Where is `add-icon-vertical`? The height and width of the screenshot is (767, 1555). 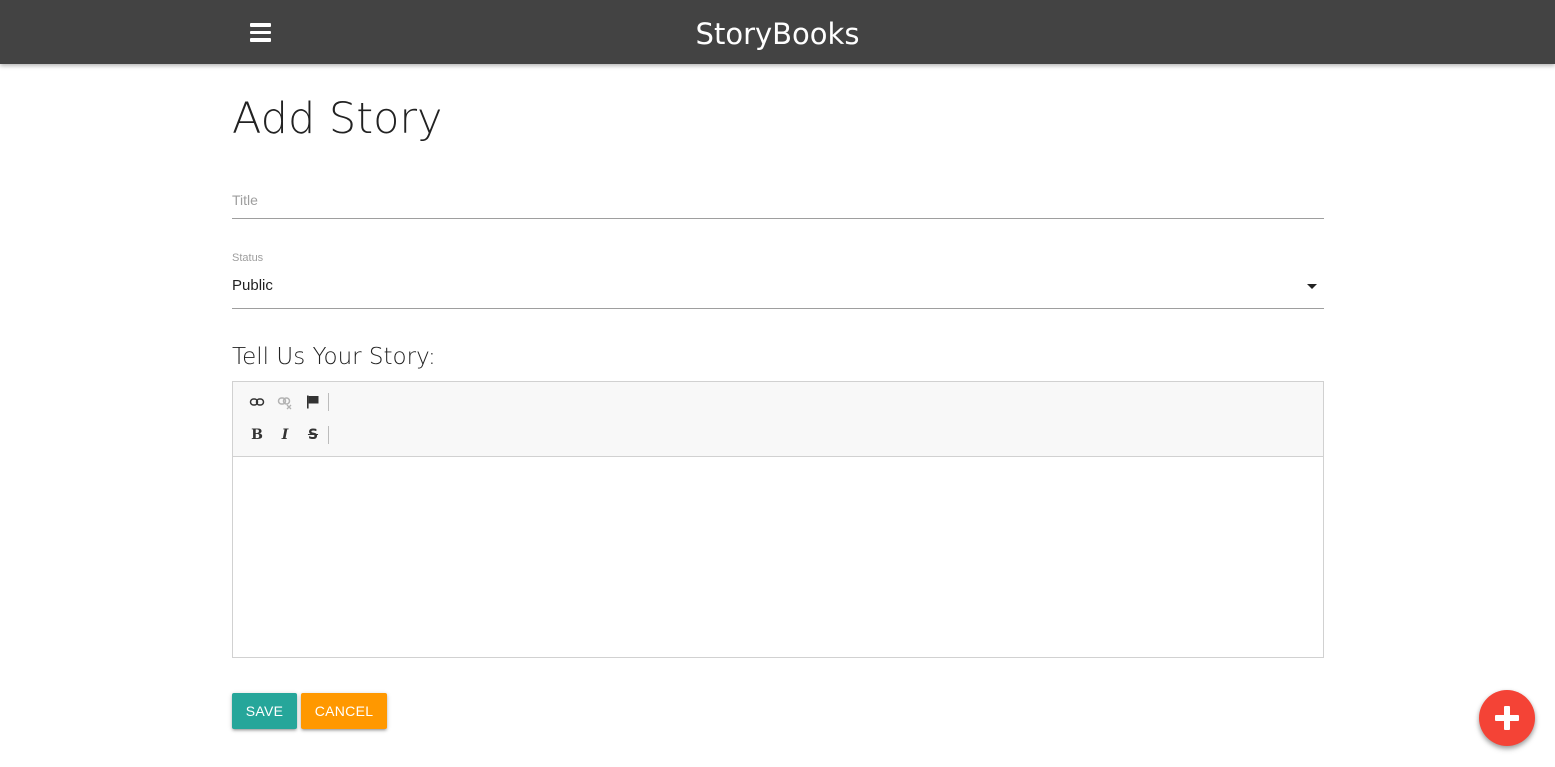
add-icon-vertical is located at coordinates (1507, 718).